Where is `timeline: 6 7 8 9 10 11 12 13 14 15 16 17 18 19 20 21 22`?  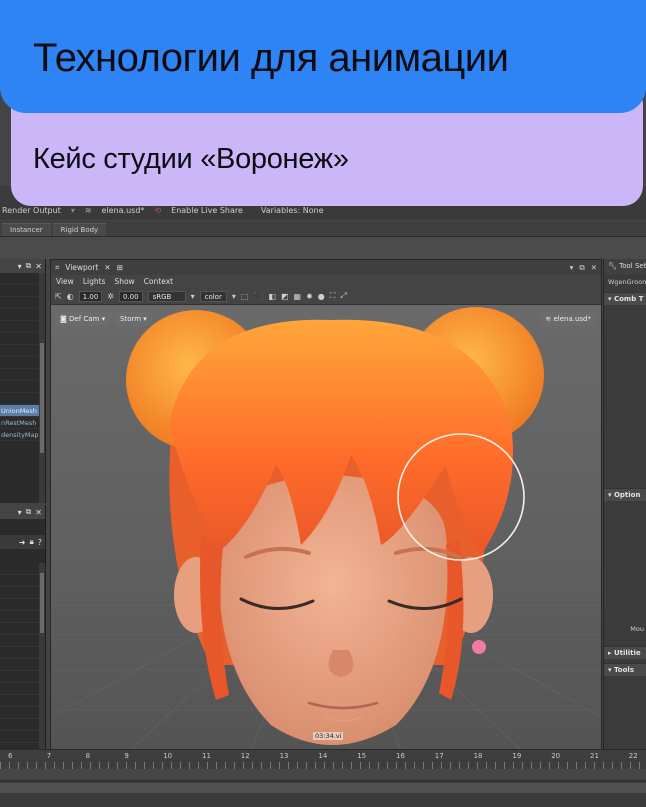
timeline: 6 7 8 9 10 11 12 13 14 15 16 17 18 19 20 21 22 is located at coordinates (323, 759).